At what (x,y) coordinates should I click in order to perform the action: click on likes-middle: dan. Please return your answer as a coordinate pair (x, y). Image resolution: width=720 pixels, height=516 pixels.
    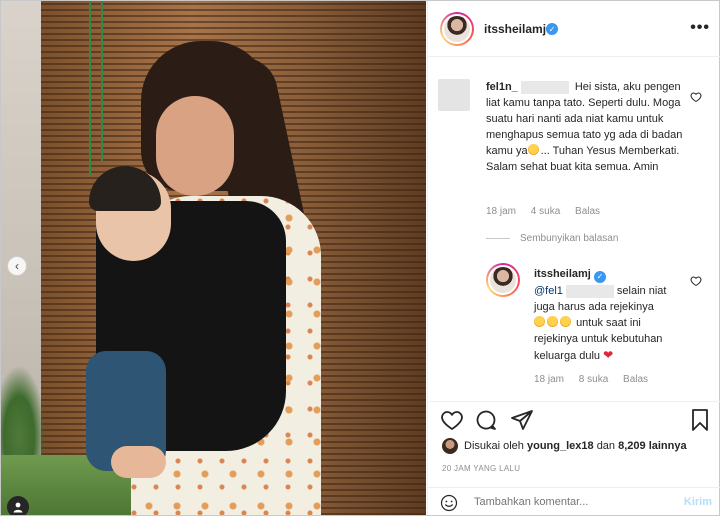
    Looking at the image, I should click on (606, 446).